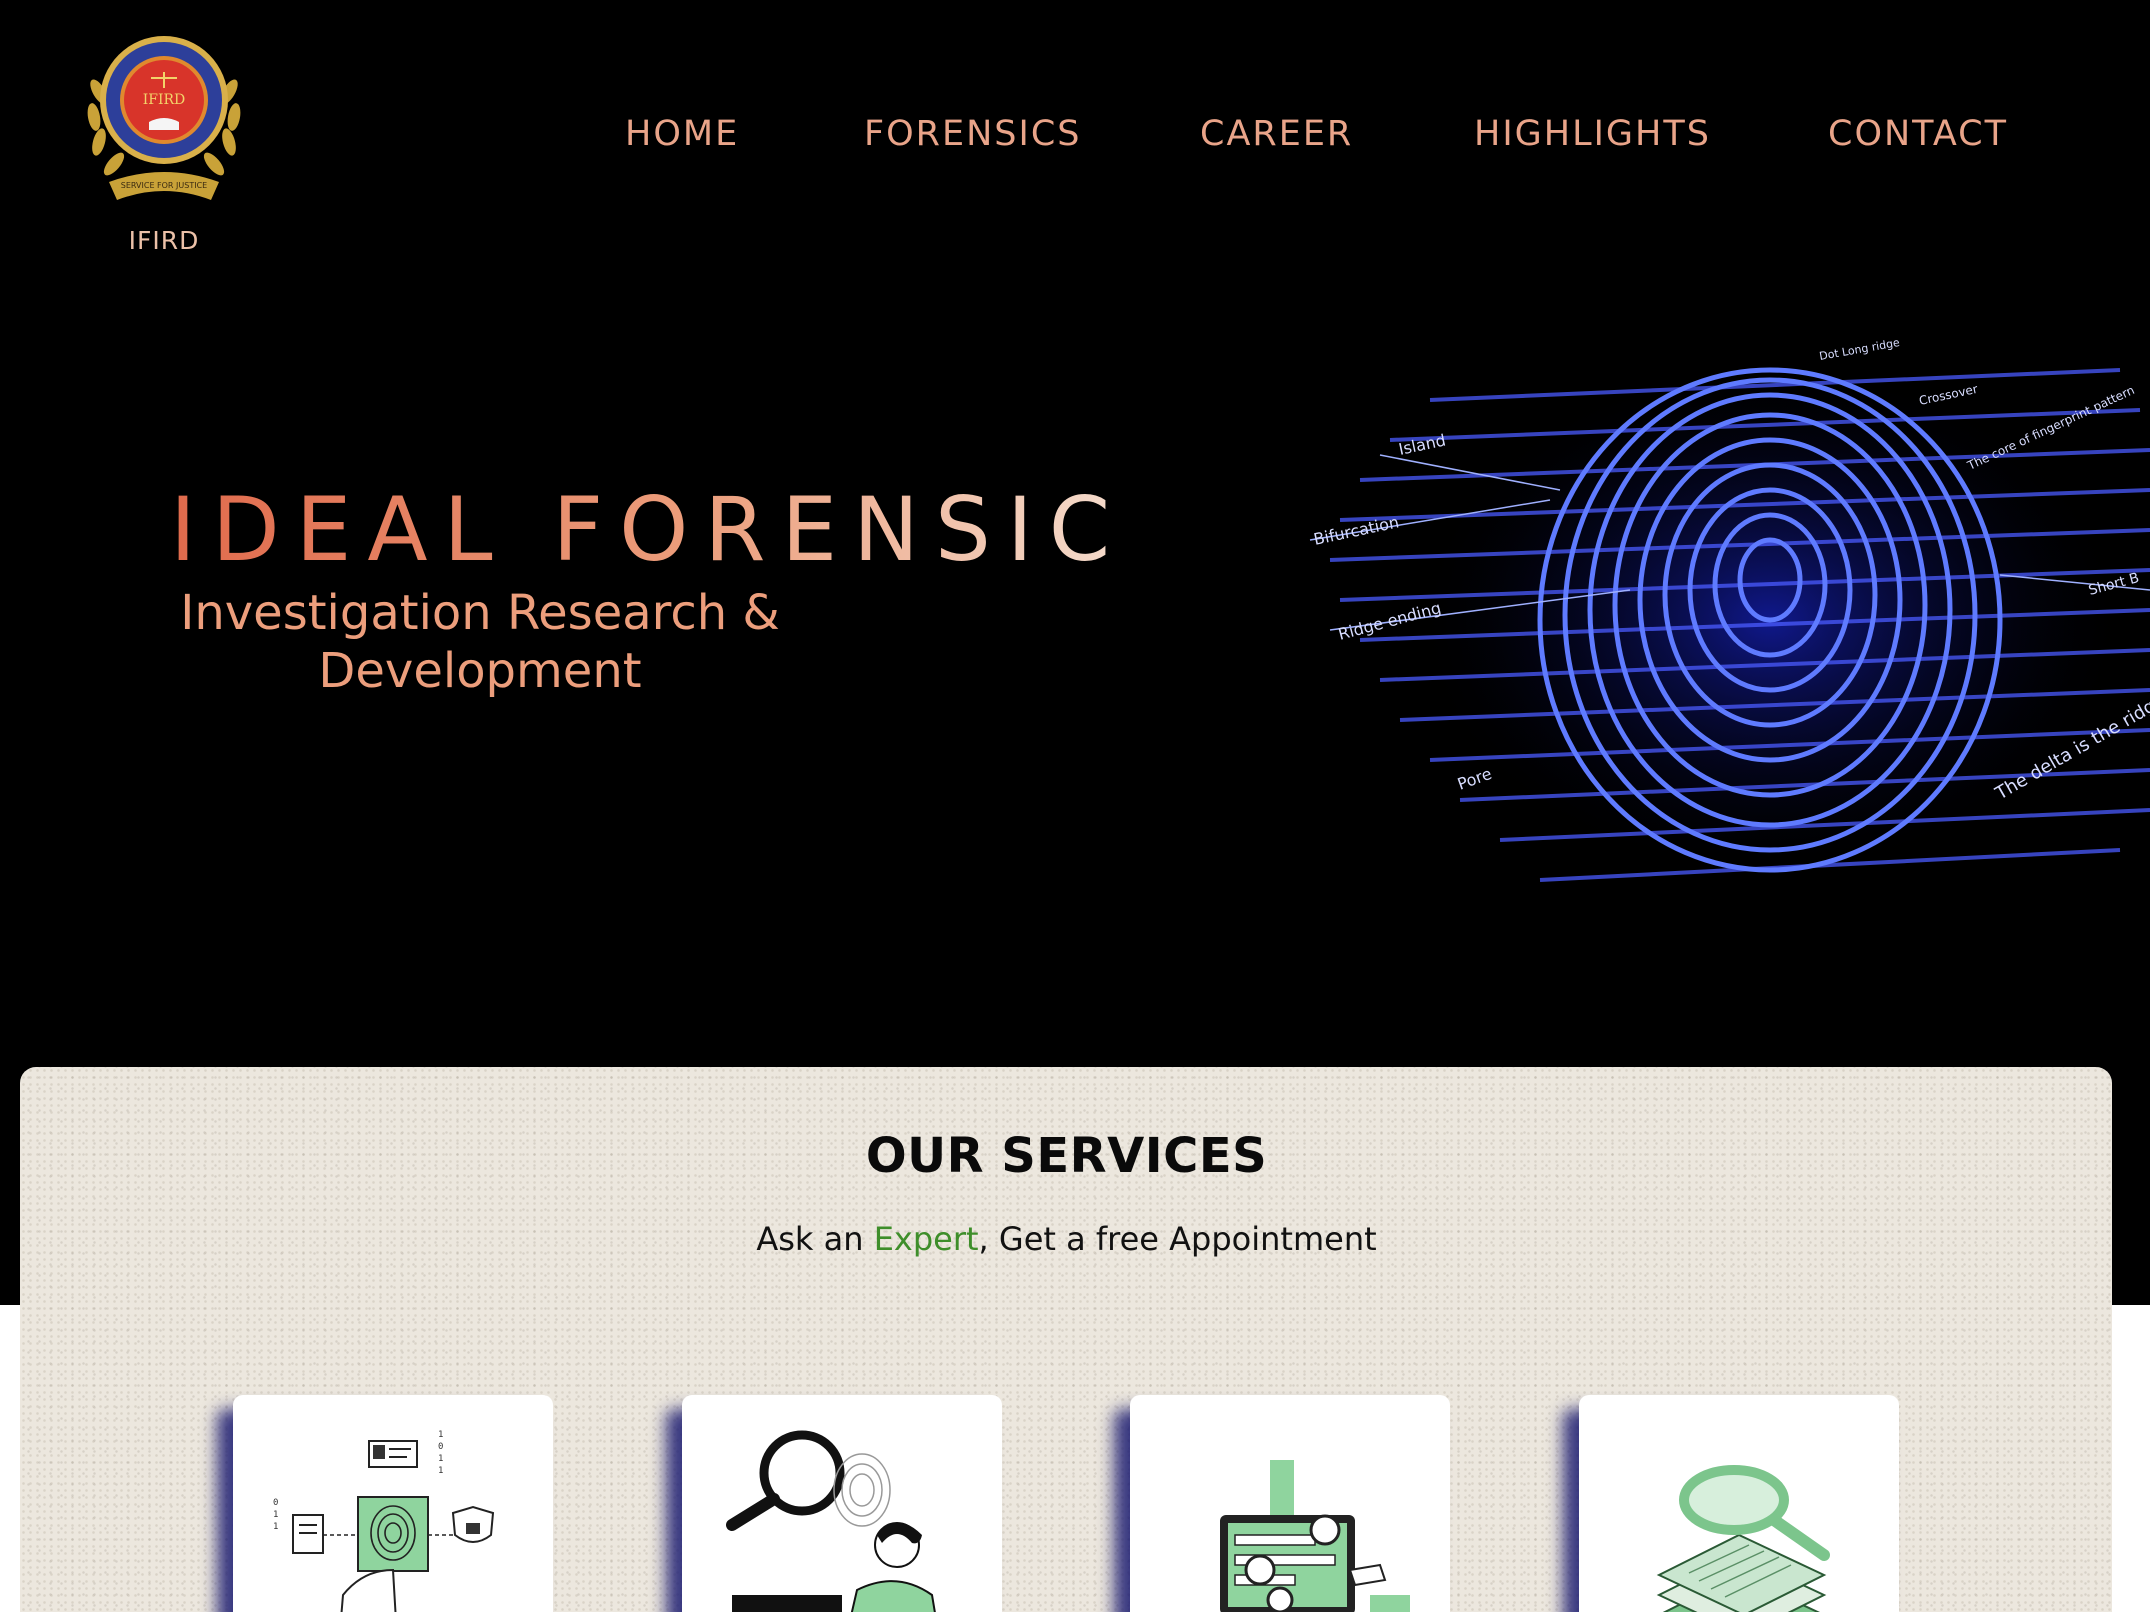  I want to click on services-subtitle: Ask an Expert, Get a free Appointment, so click(1066, 1239).